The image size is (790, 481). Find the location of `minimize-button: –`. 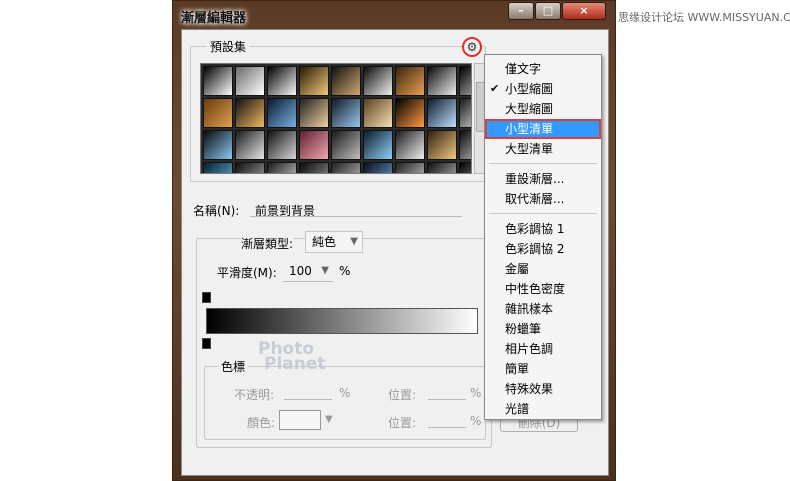

minimize-button: – is located at coordinates (521, 11).